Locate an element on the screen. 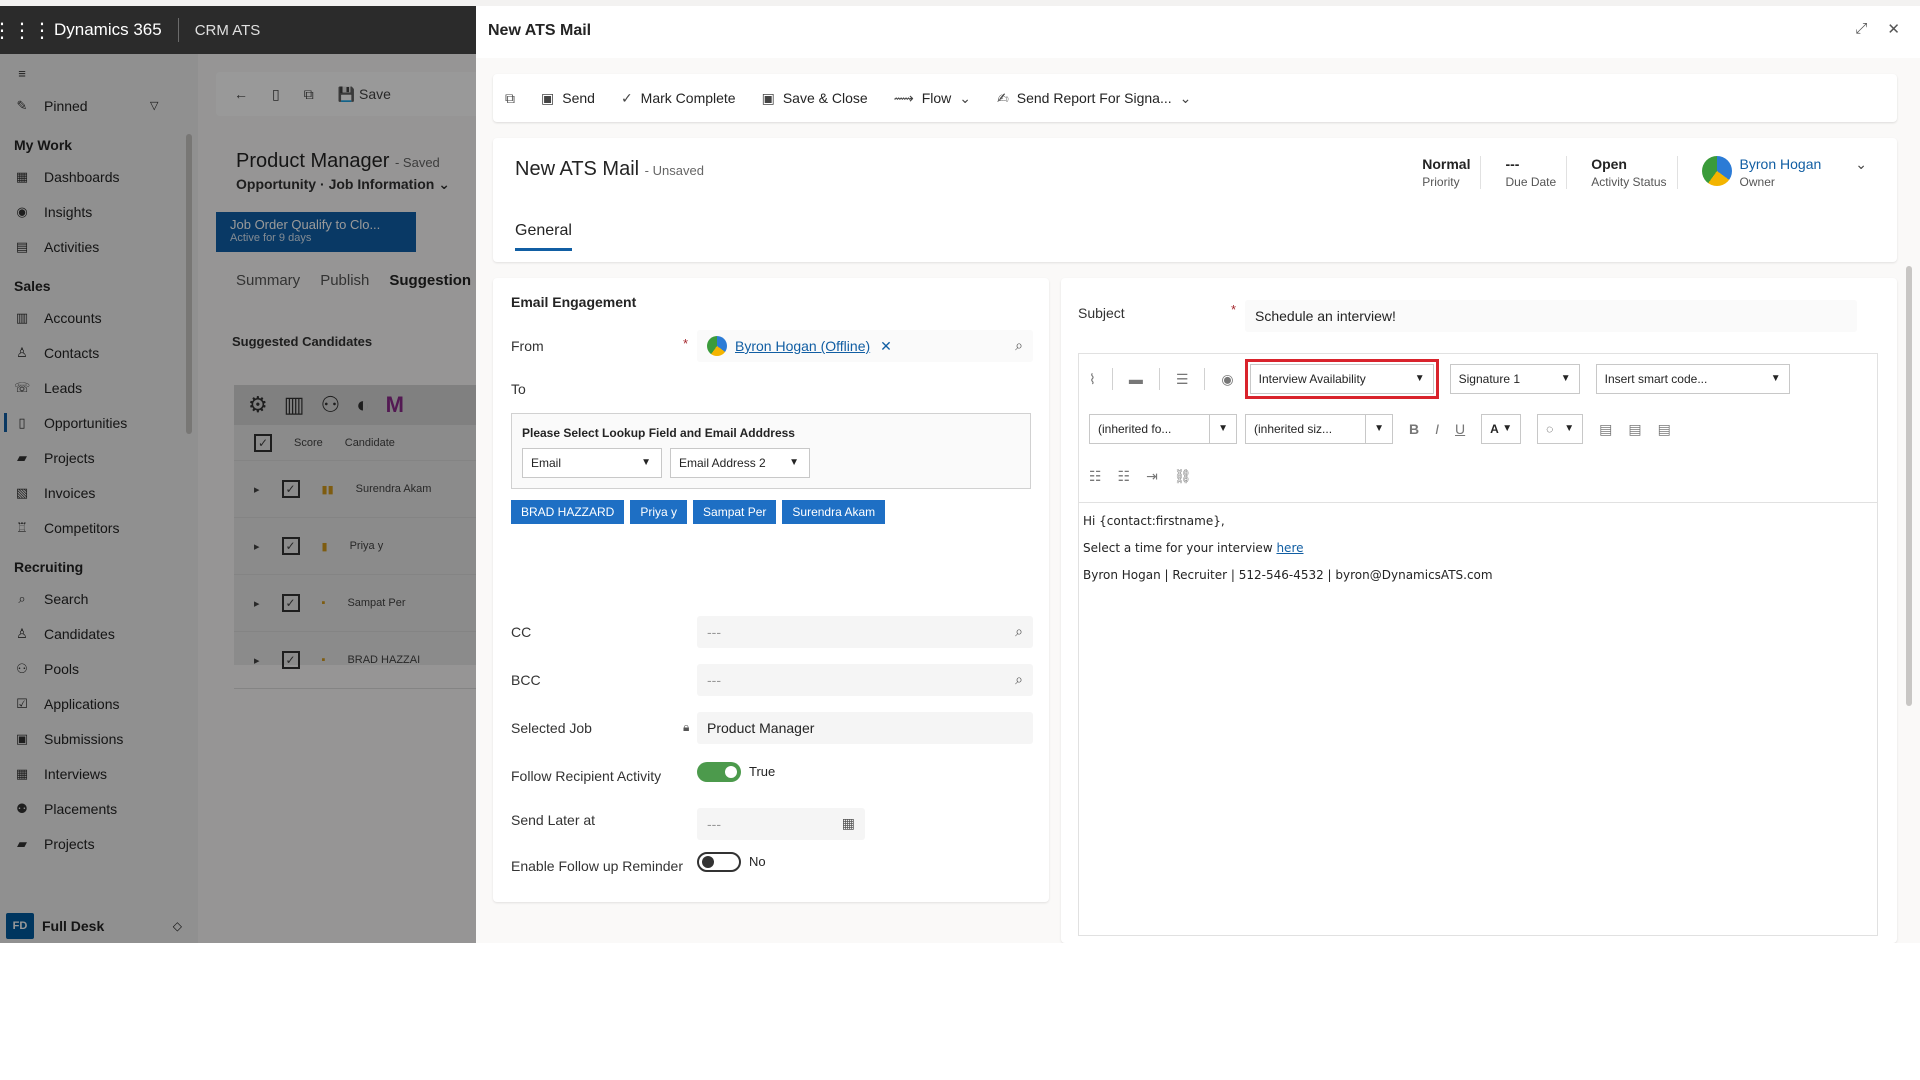 The height and width of the screenshot is (1080, 1920). bcc-lookup: --- ⌕ is located at coordinates (865, 680).